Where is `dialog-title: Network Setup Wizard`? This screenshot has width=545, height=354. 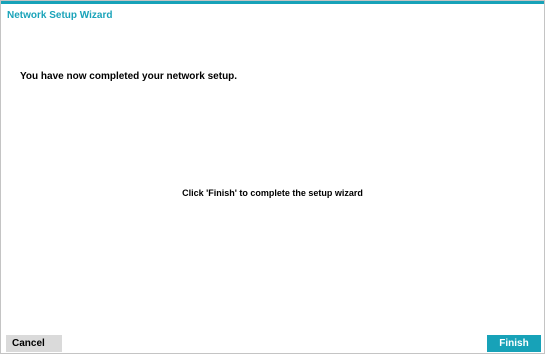 dialog-title: Network Setup Wizard is located at coordinates (60, 15).